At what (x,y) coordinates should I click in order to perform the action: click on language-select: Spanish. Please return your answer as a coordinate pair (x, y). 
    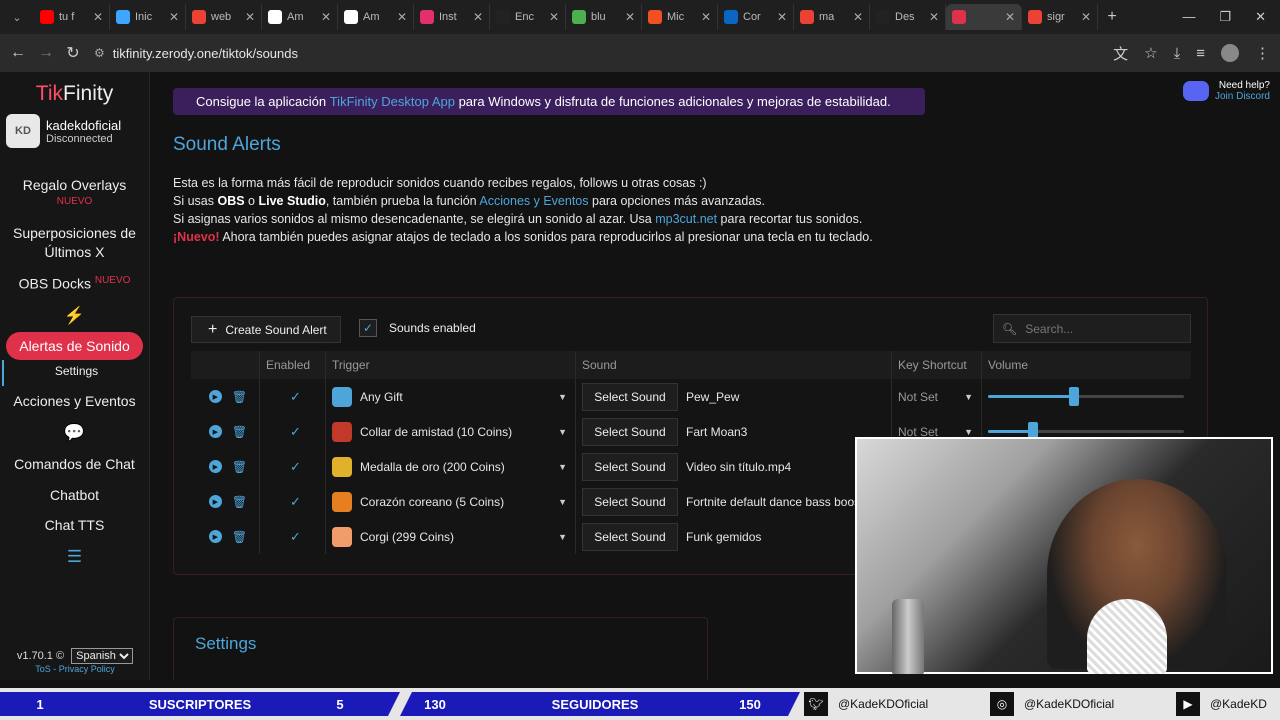
    Looking at the image, I should click on (102, 656).